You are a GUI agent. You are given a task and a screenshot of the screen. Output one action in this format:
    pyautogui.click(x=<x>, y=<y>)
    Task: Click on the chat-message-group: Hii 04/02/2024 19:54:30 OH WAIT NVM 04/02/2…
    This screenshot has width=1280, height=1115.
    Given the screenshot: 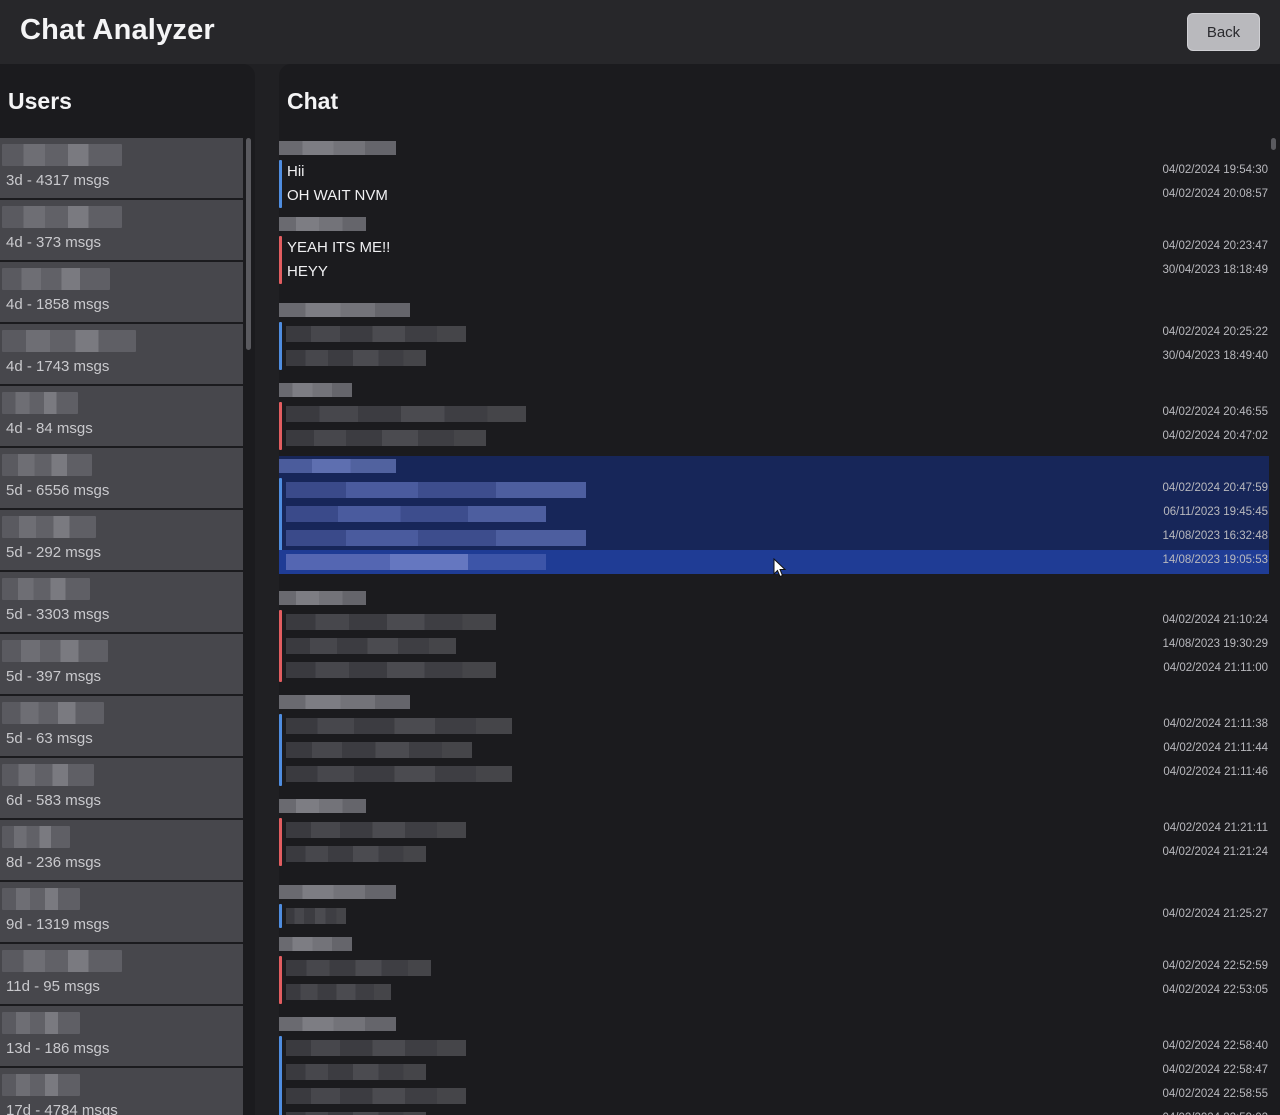 What is the action you would take?
    pyautogui.click(x=774, y=173)
    